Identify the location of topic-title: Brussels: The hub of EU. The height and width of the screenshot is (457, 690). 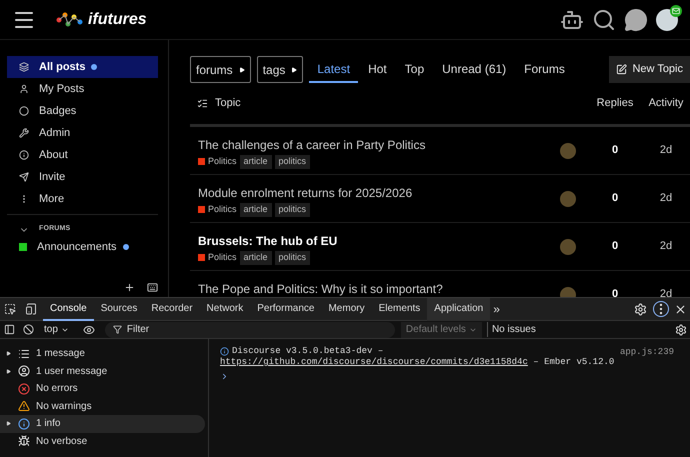
(379, 241).